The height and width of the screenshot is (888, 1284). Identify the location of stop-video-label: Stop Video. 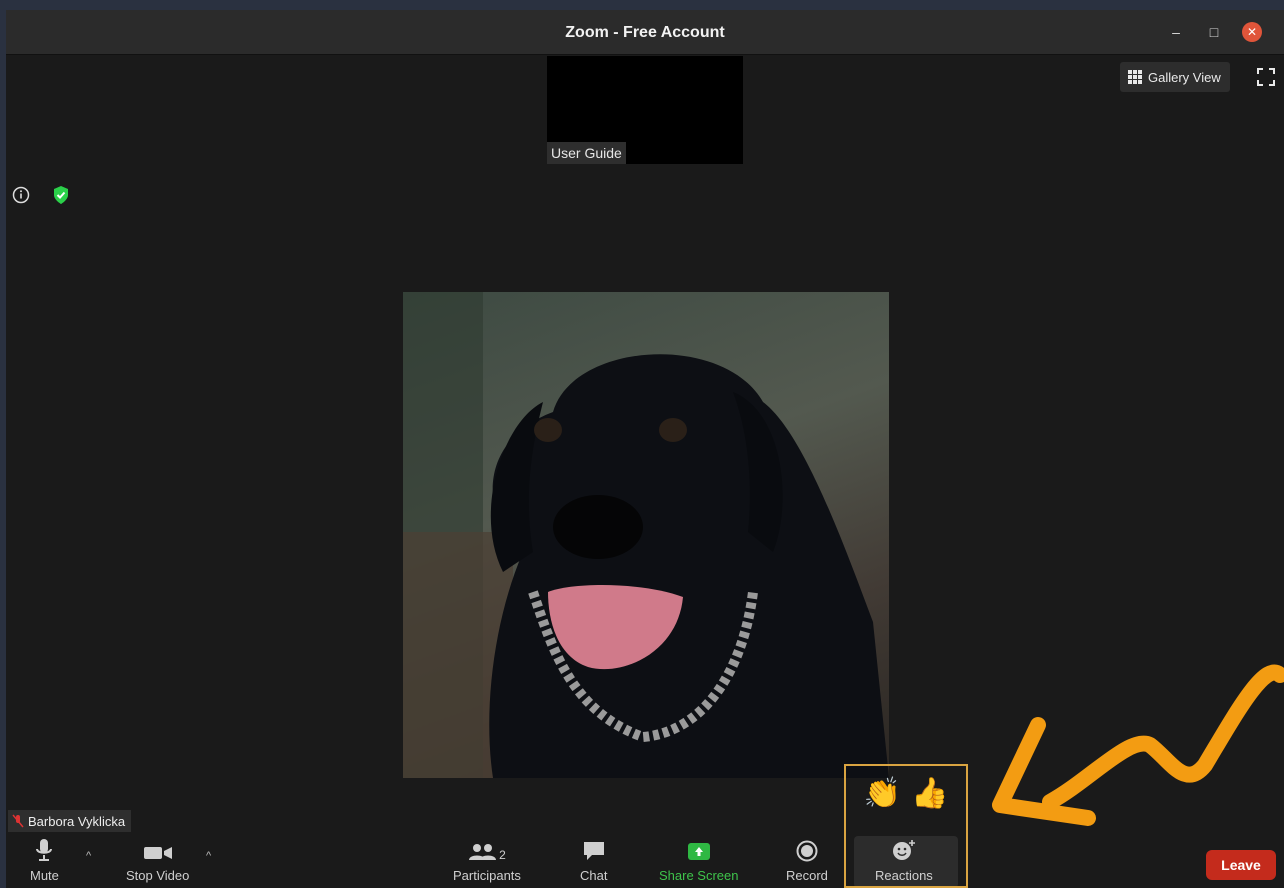
(158, 875).